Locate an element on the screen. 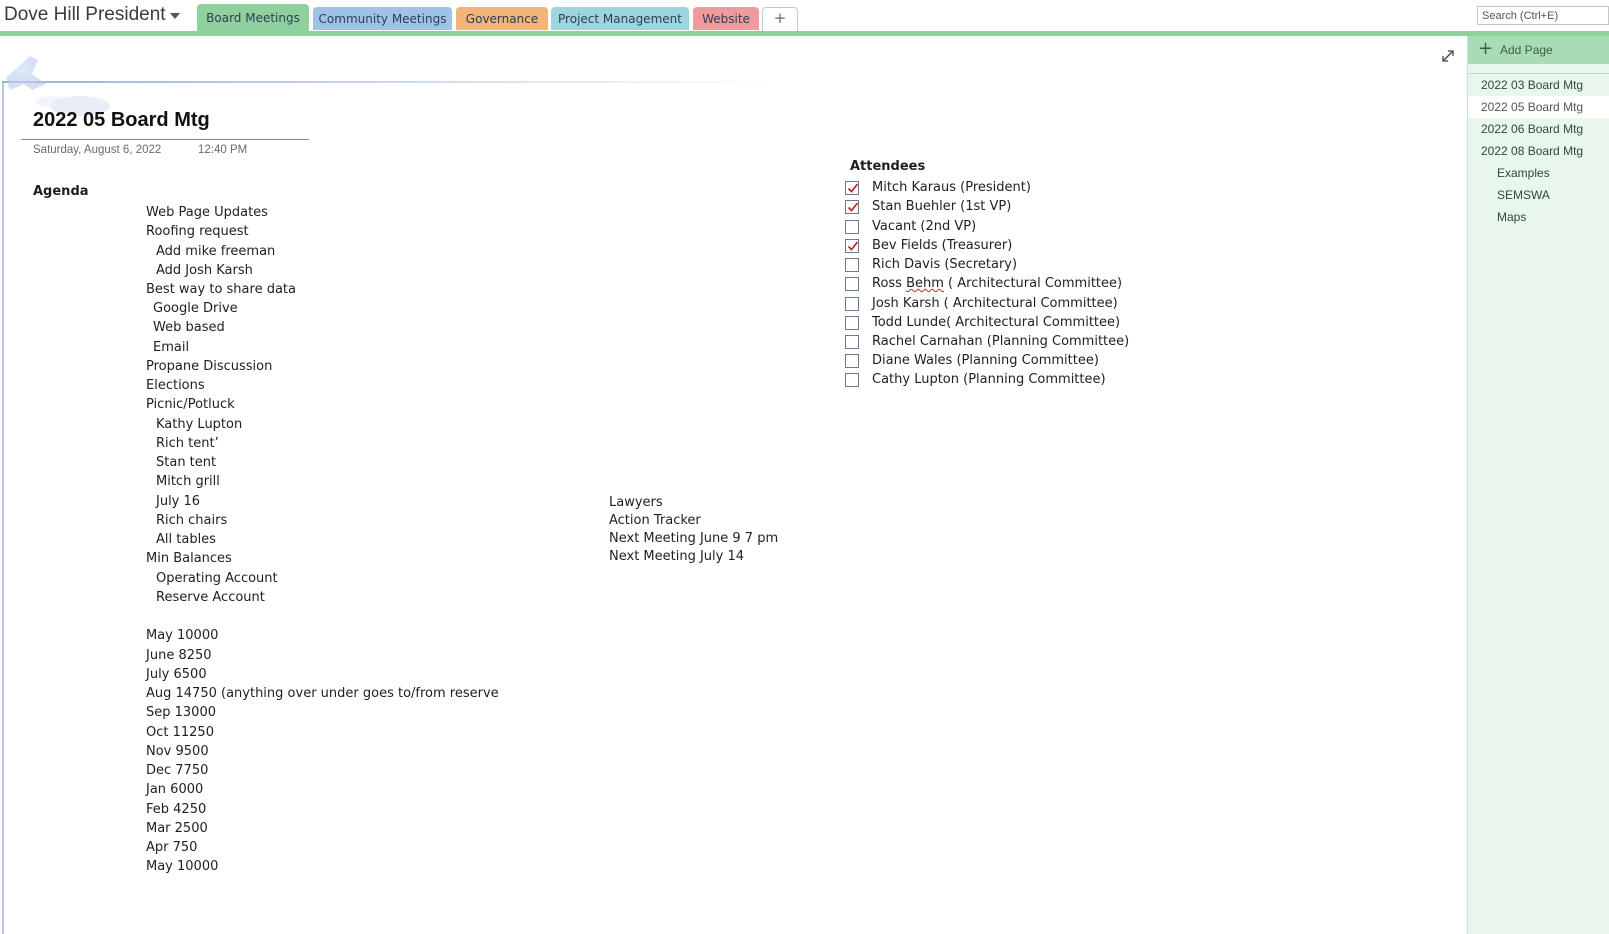 The height and width of the screenshot is (934, 1609). attendee-name: Josh Karsh ( Architectural Committee) is located at coordinates (995, 303).